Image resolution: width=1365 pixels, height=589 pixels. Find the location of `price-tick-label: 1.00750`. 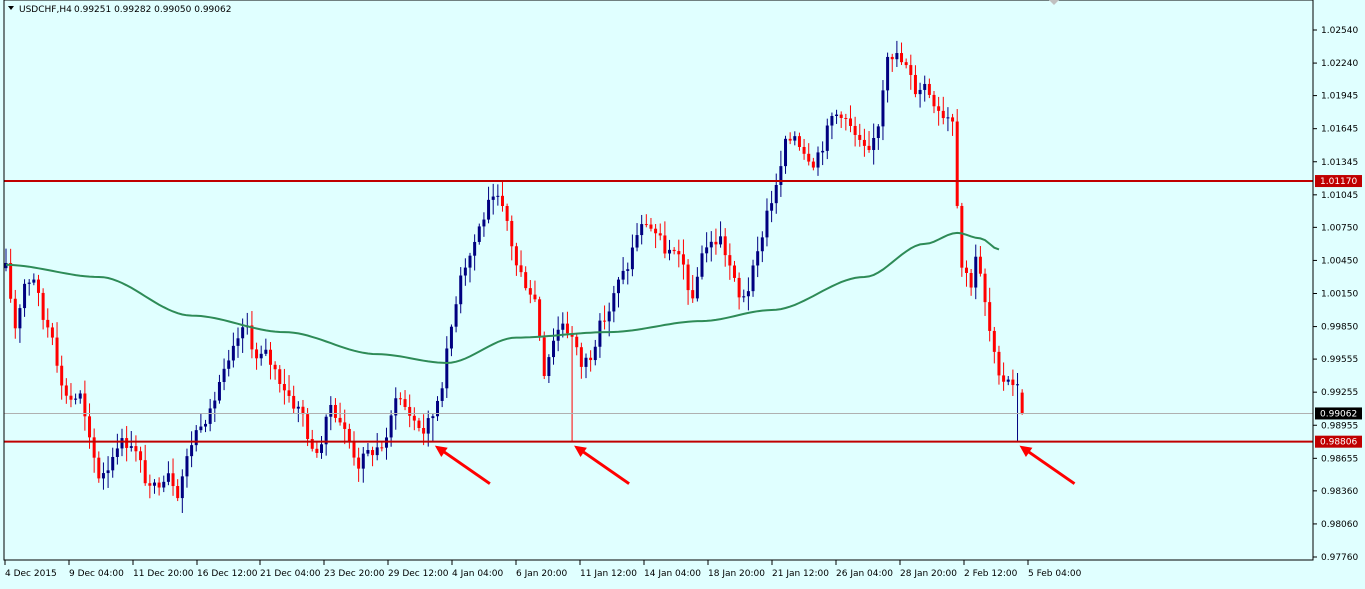

price-tick-label: 1.00750 is located at coordinates (1339, 228).